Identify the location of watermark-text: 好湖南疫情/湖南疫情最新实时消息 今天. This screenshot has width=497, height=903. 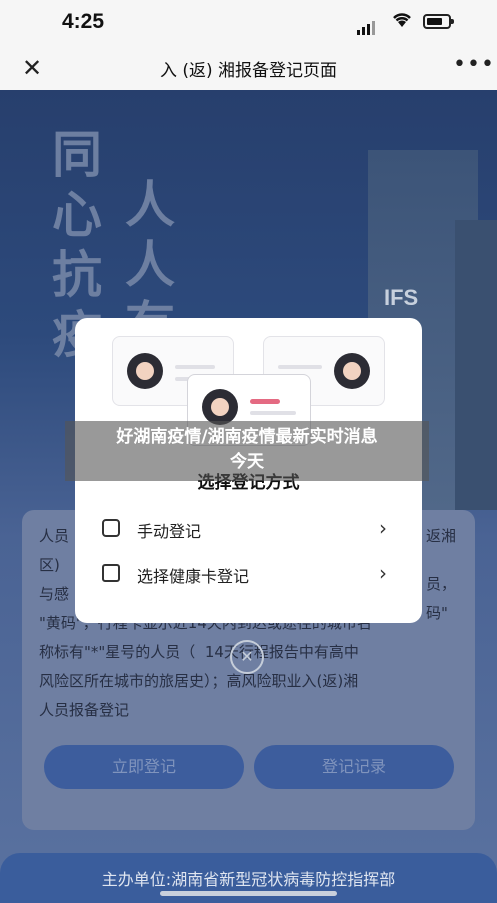
(247, 450).